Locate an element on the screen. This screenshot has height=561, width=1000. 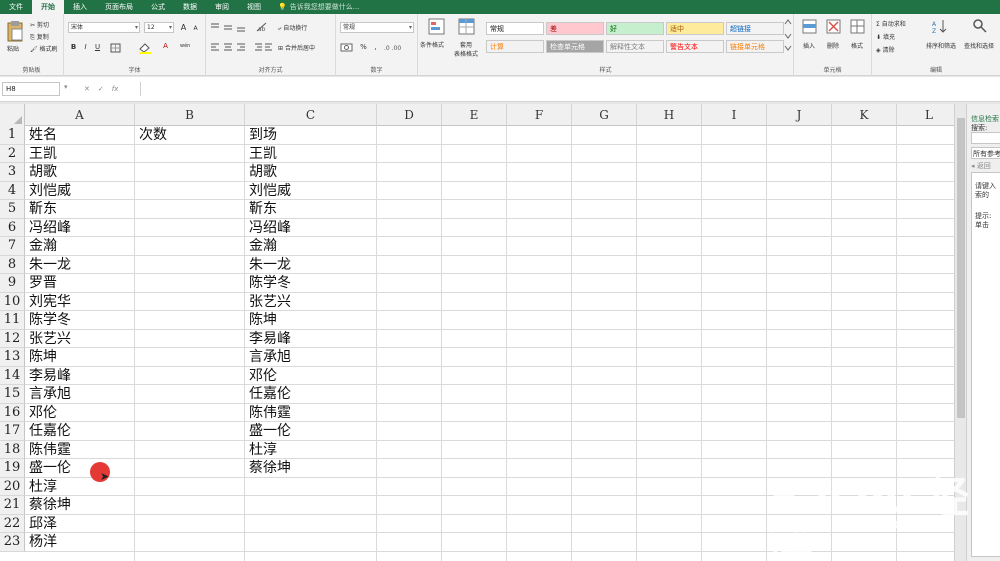
name-box-dropdown-icon: ▾ is located at coordinates (66, 87).